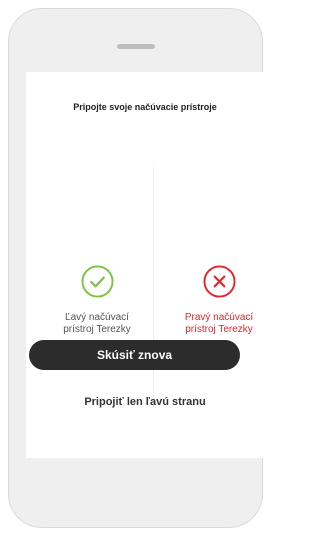 The image size is (320, 537). What do you see at coordinates (134, 355) in the screenshot?
I see `retry-button: Skúsiť znova` at bounding box center [134, 355].